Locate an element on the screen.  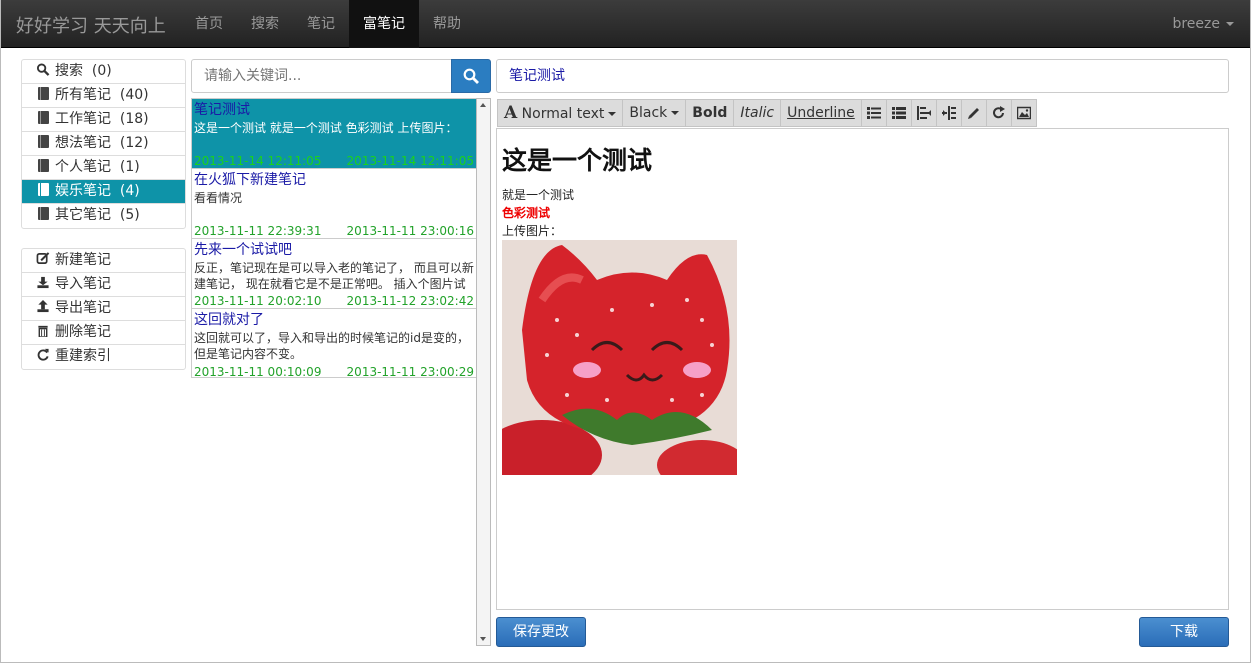
unordered-list-button is located at coordinates (874, 113).